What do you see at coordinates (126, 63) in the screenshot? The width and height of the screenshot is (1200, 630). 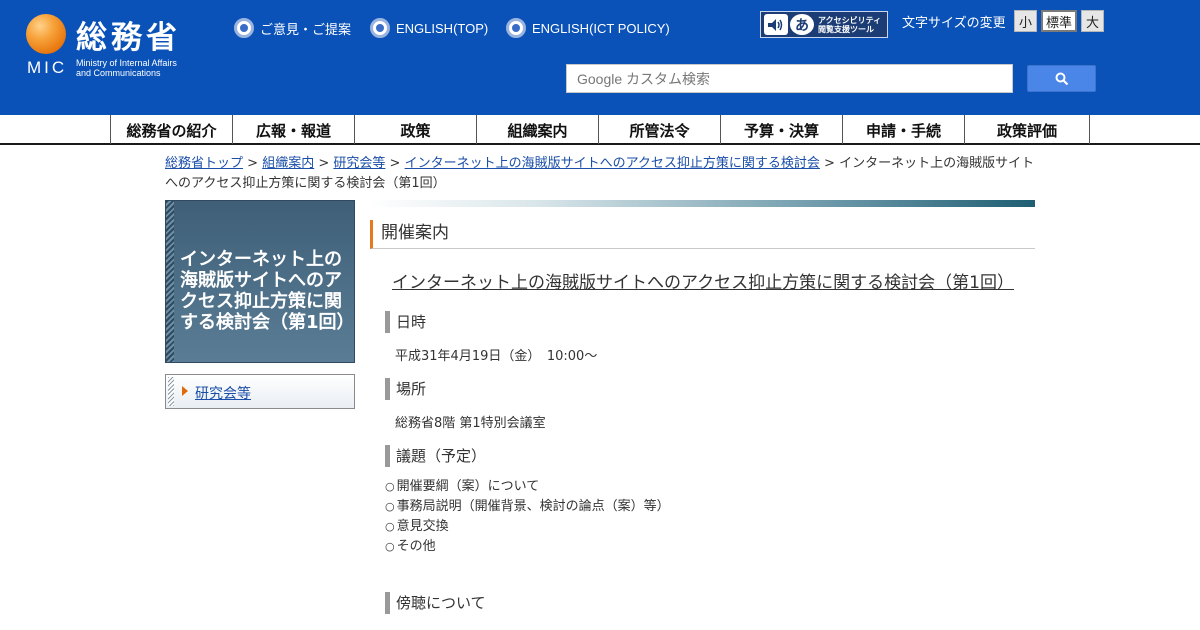 I see `logo-english-line1: Ministry of Internal Affairs` at bounding box center [126, 63].